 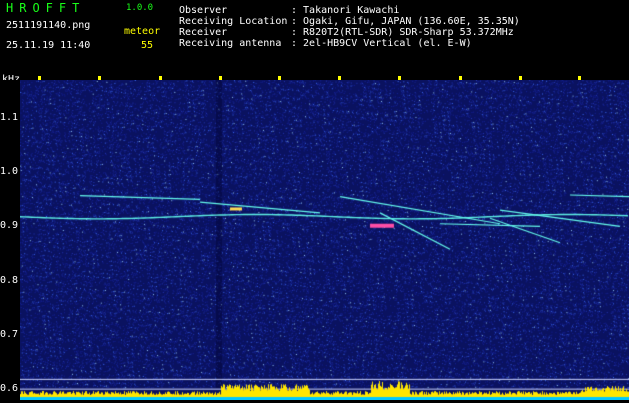 I want to click on frequency-tick-label: 0.7, so click(x=9, y=334).